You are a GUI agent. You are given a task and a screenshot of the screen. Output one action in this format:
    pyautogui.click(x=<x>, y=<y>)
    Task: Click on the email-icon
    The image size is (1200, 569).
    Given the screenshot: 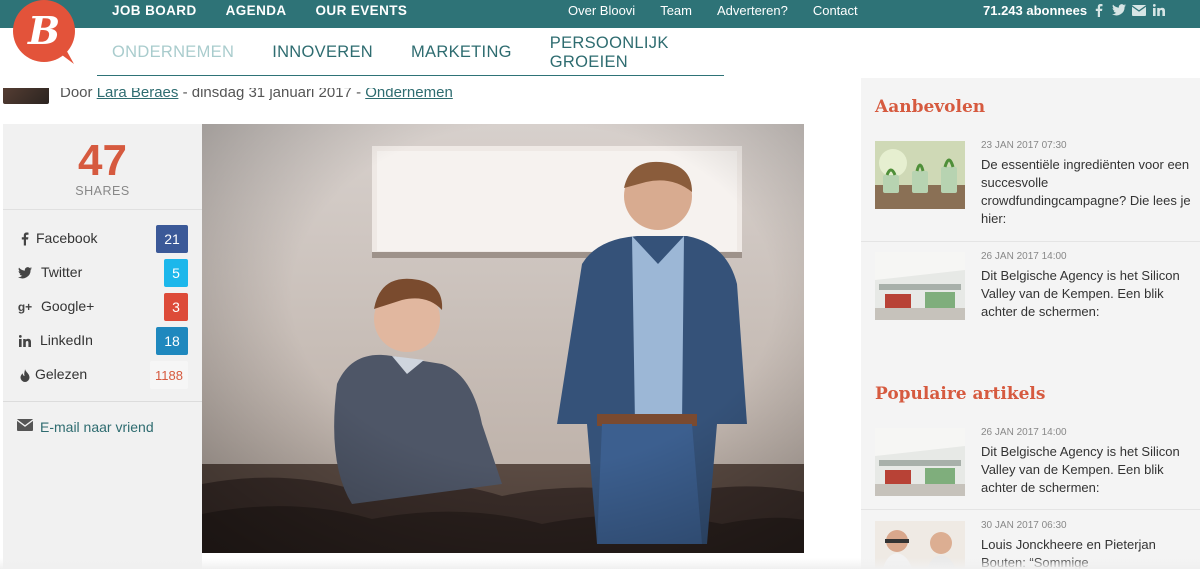 What is the action you would take?
    pyautogui.click(x=1139, y=10)
    